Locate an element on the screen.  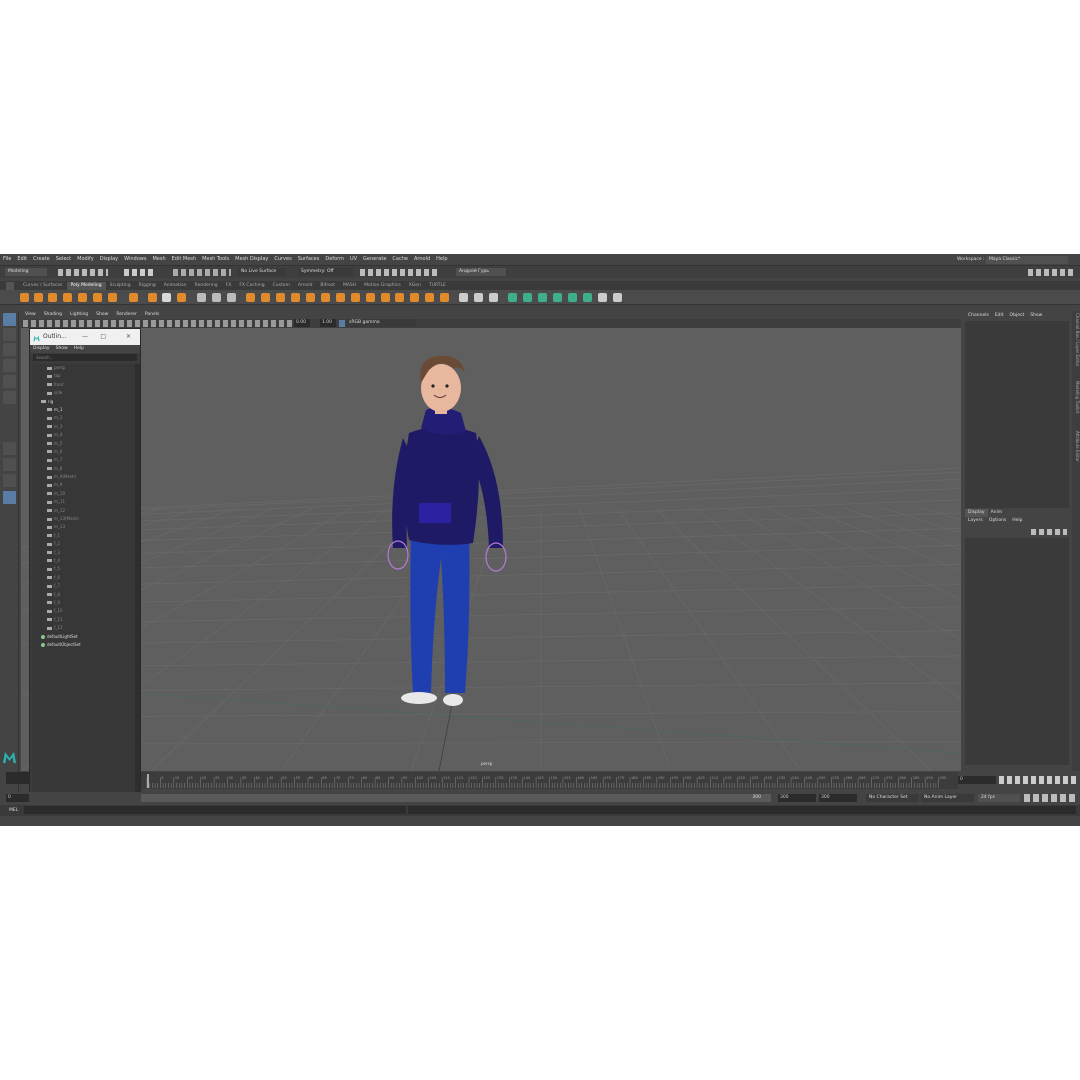
side-tab: Attribute Editor is located at coordinates (1076, 446).